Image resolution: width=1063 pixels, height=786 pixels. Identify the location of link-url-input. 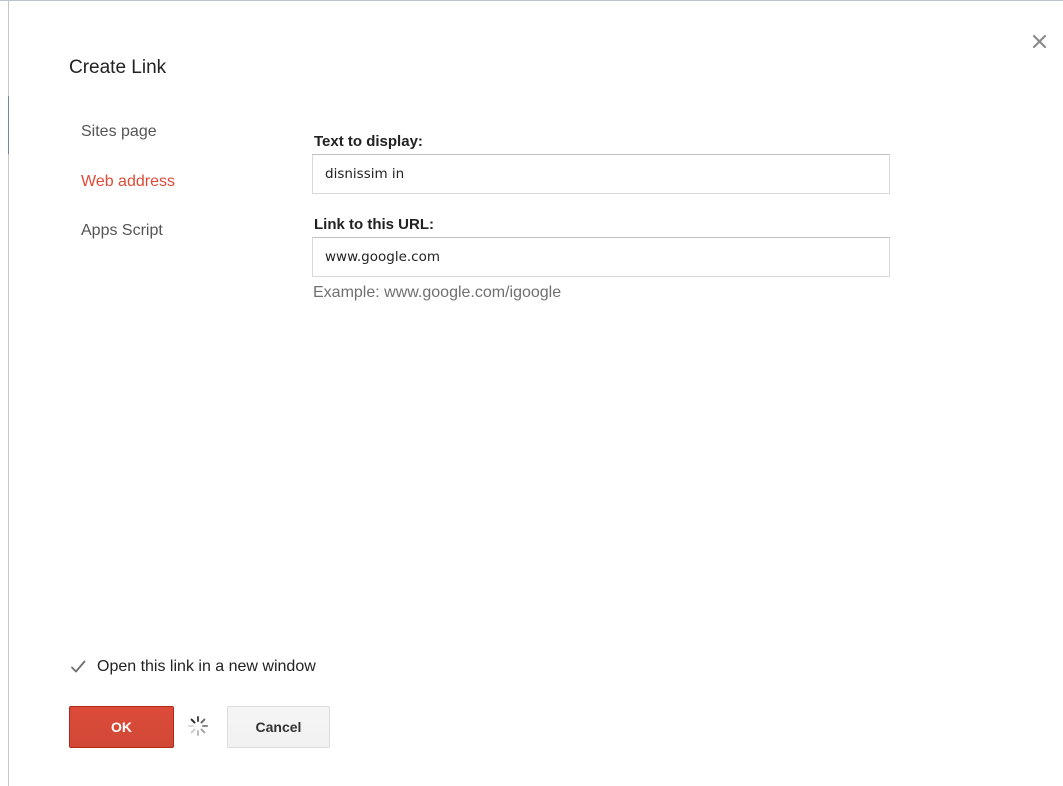
(601, 257).